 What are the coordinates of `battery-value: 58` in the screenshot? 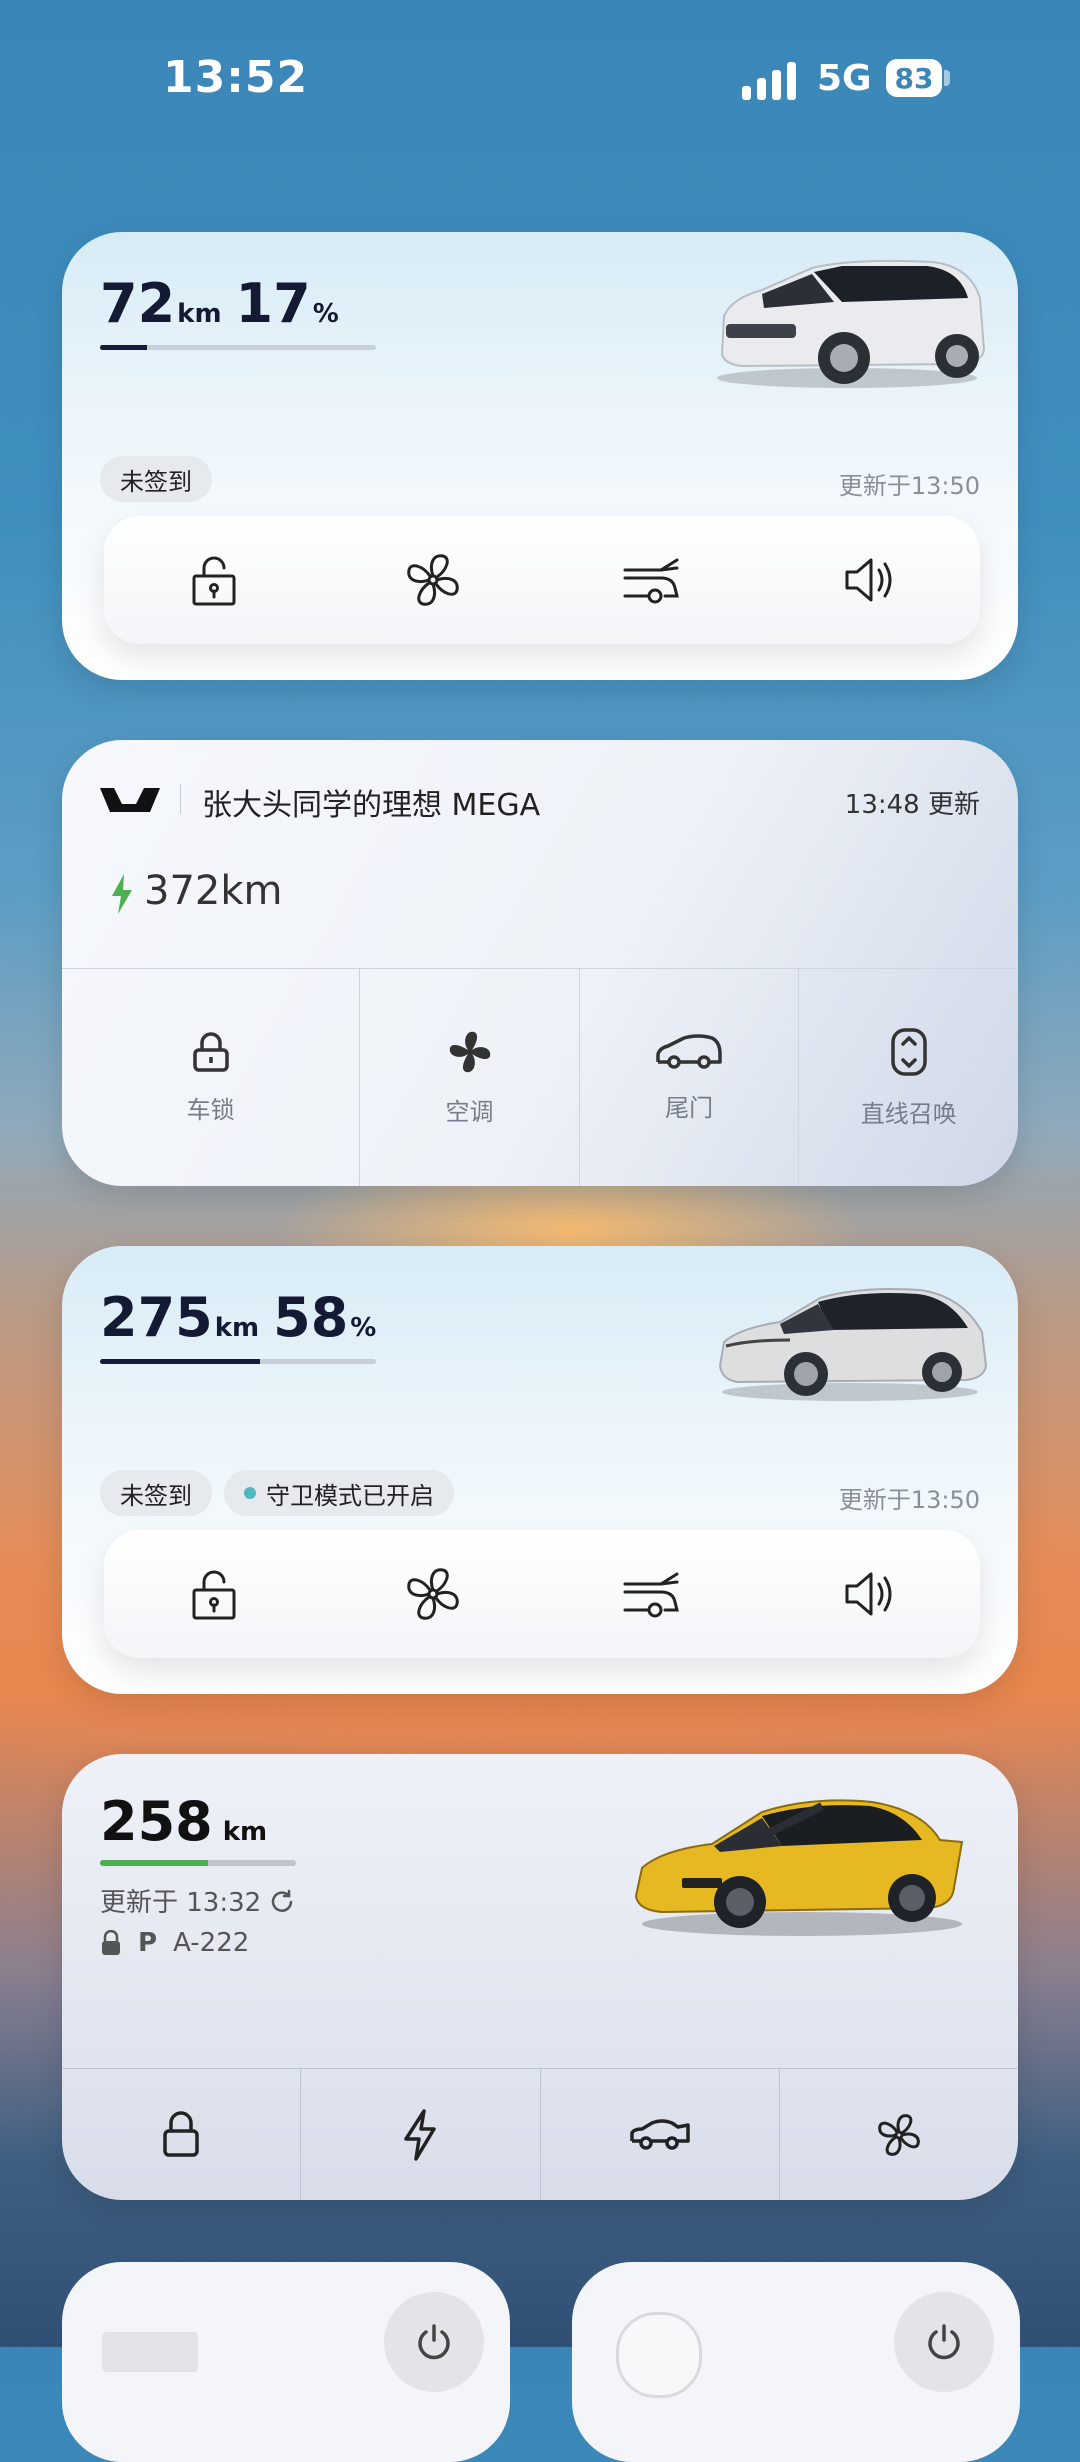 It's located at (311, 1317).